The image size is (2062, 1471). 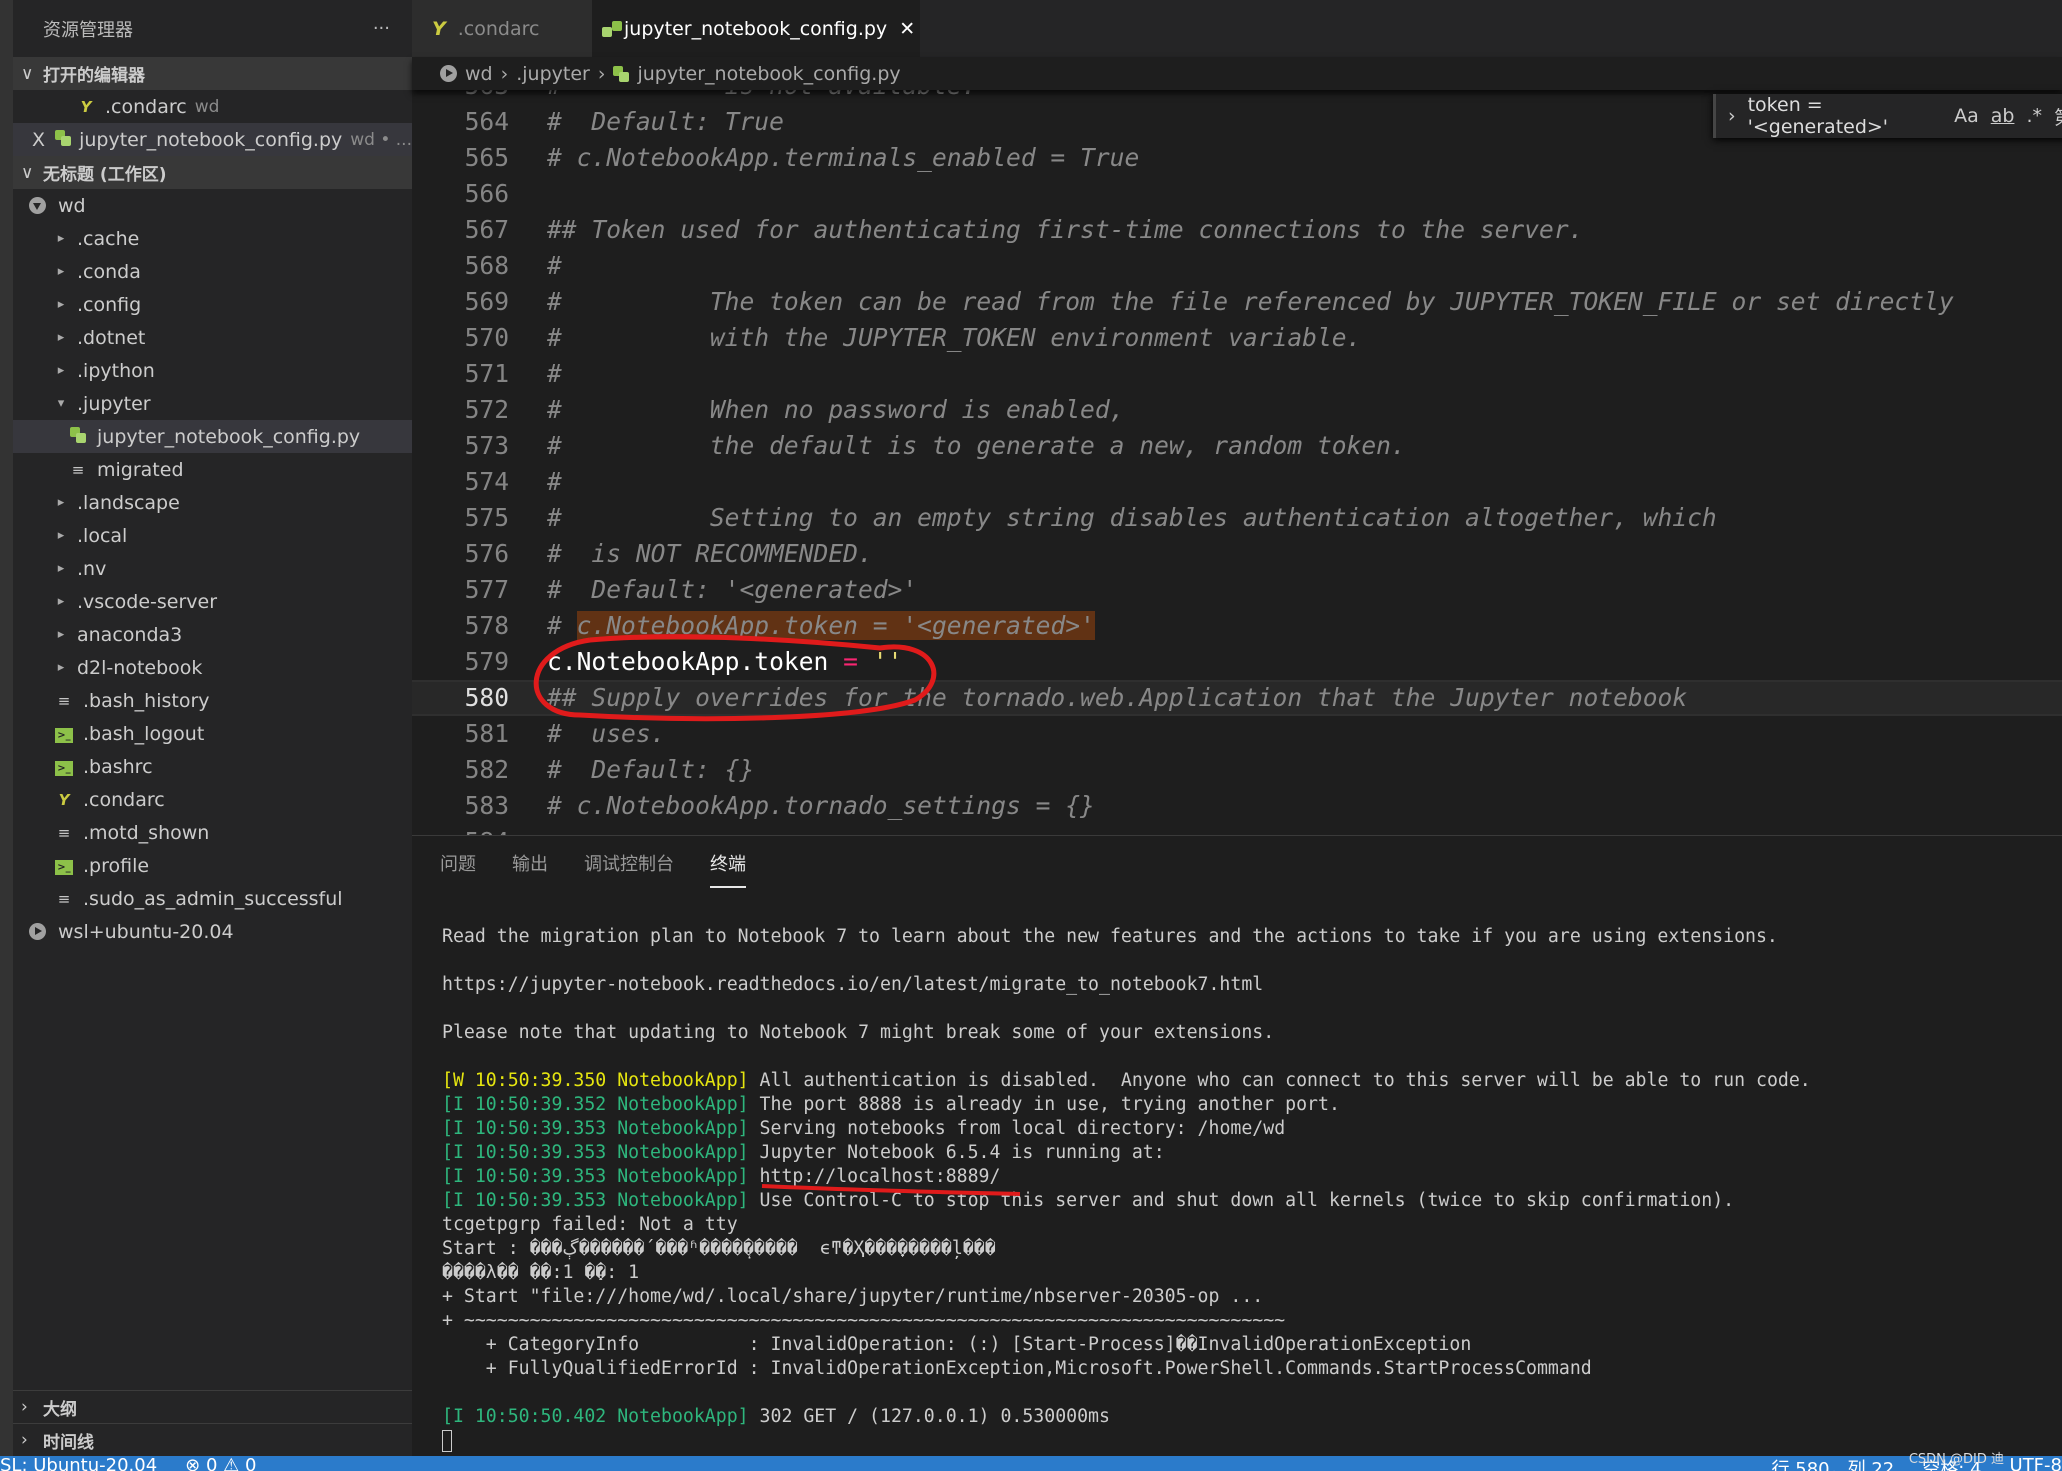 I want to click on tree-item: ▸ .config, so click(x=212, y=304).